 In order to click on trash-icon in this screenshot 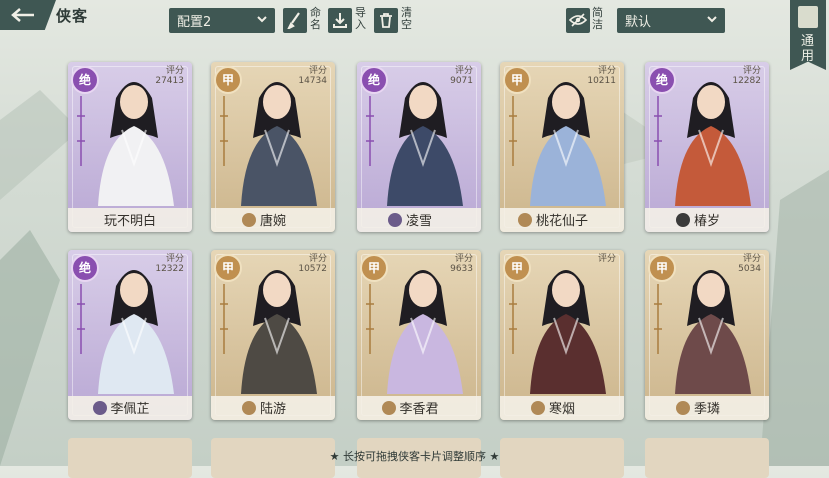, I will do `click(386, 20)`.